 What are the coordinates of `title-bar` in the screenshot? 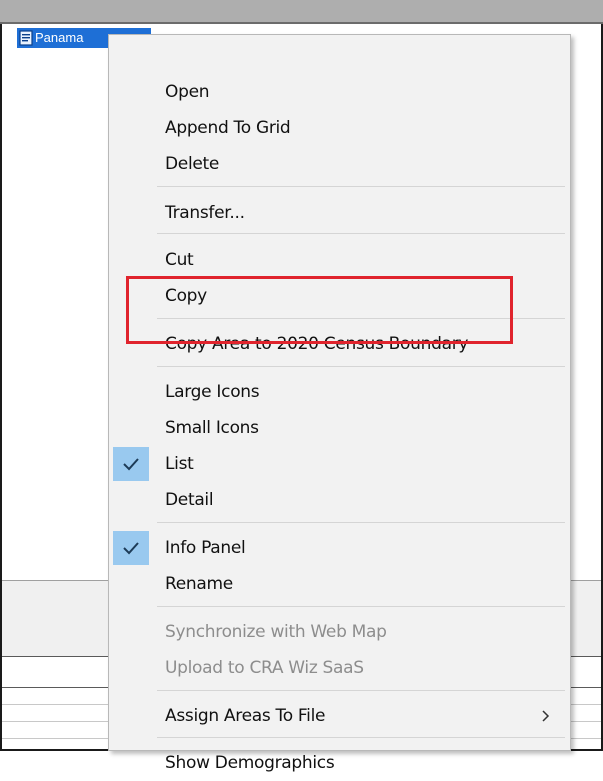 It's located at (301, 12).